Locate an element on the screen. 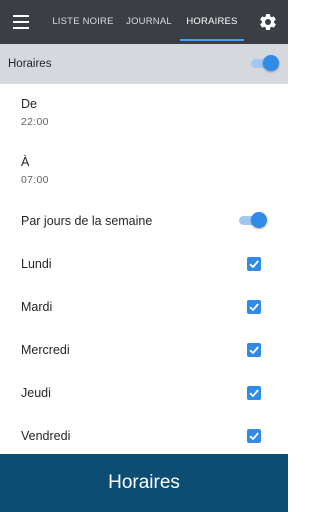  by-weekday-label: Par jours de la semaine is located at coordinates (87, 221).